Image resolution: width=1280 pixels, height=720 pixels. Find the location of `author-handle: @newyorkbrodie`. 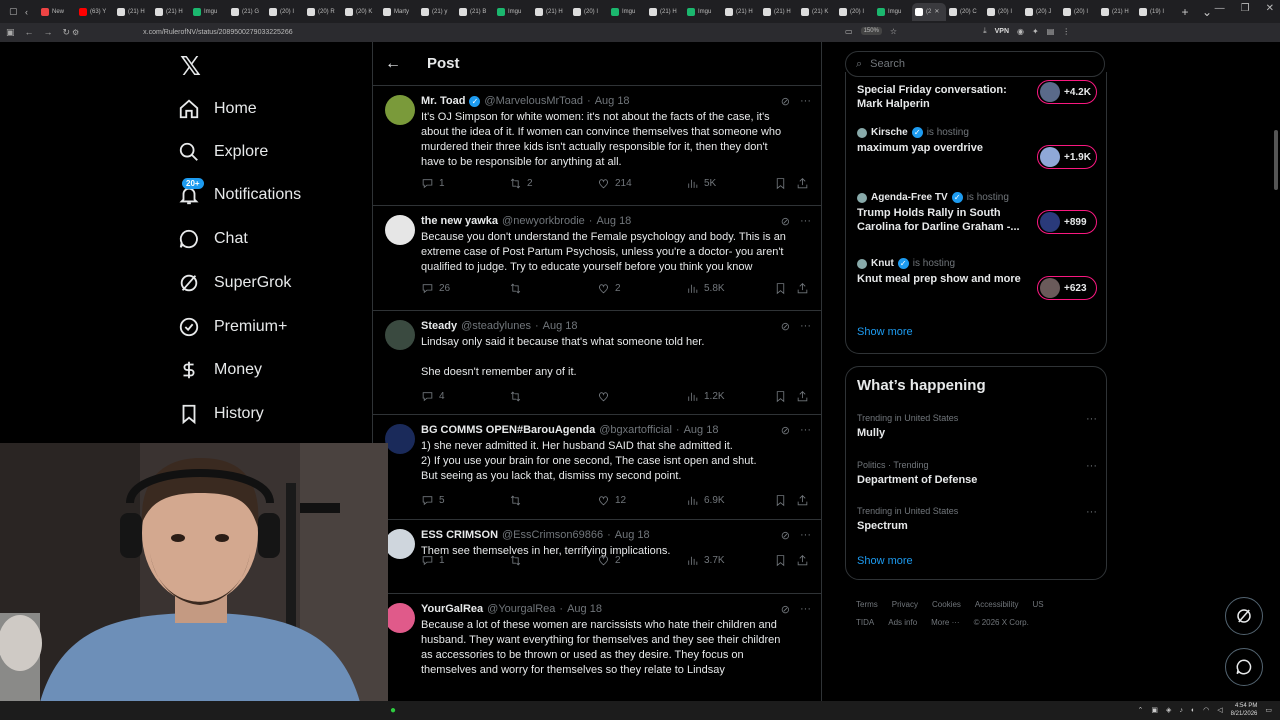

author-handle: @newyorkbrodie is located at coordinates (543, 221).